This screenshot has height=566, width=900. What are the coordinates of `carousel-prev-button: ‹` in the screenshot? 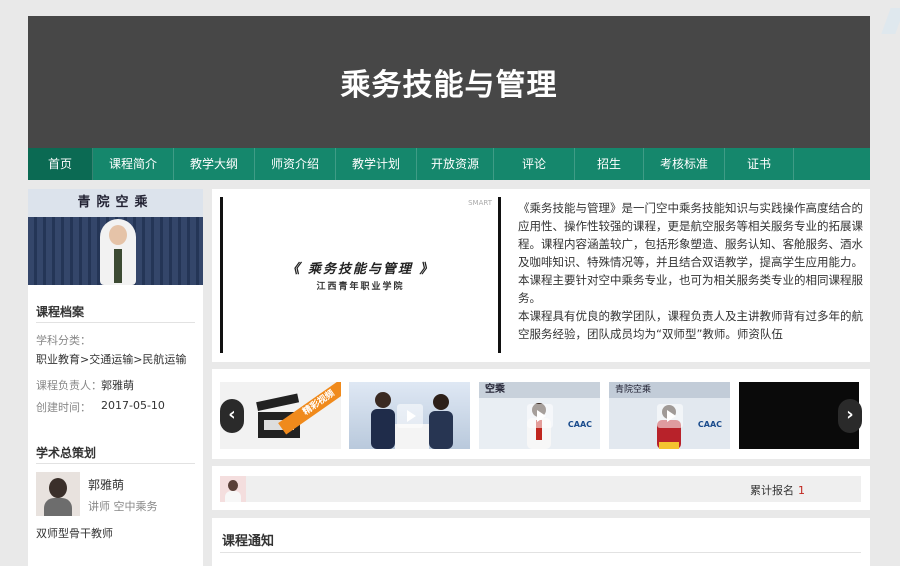 It's located at (232, 416).